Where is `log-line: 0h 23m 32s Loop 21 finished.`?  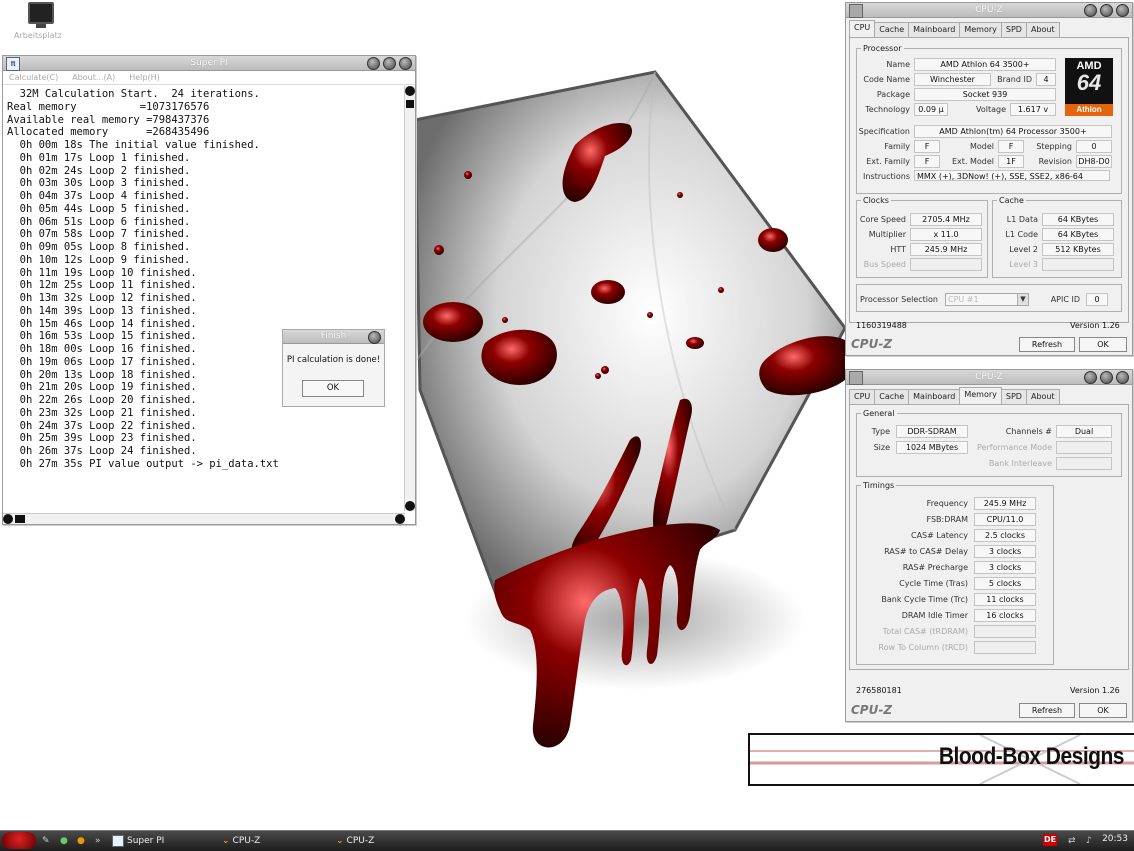 log-line: 0h 23m 32s Loop 21 finished. is located at coordinates (102, 412).